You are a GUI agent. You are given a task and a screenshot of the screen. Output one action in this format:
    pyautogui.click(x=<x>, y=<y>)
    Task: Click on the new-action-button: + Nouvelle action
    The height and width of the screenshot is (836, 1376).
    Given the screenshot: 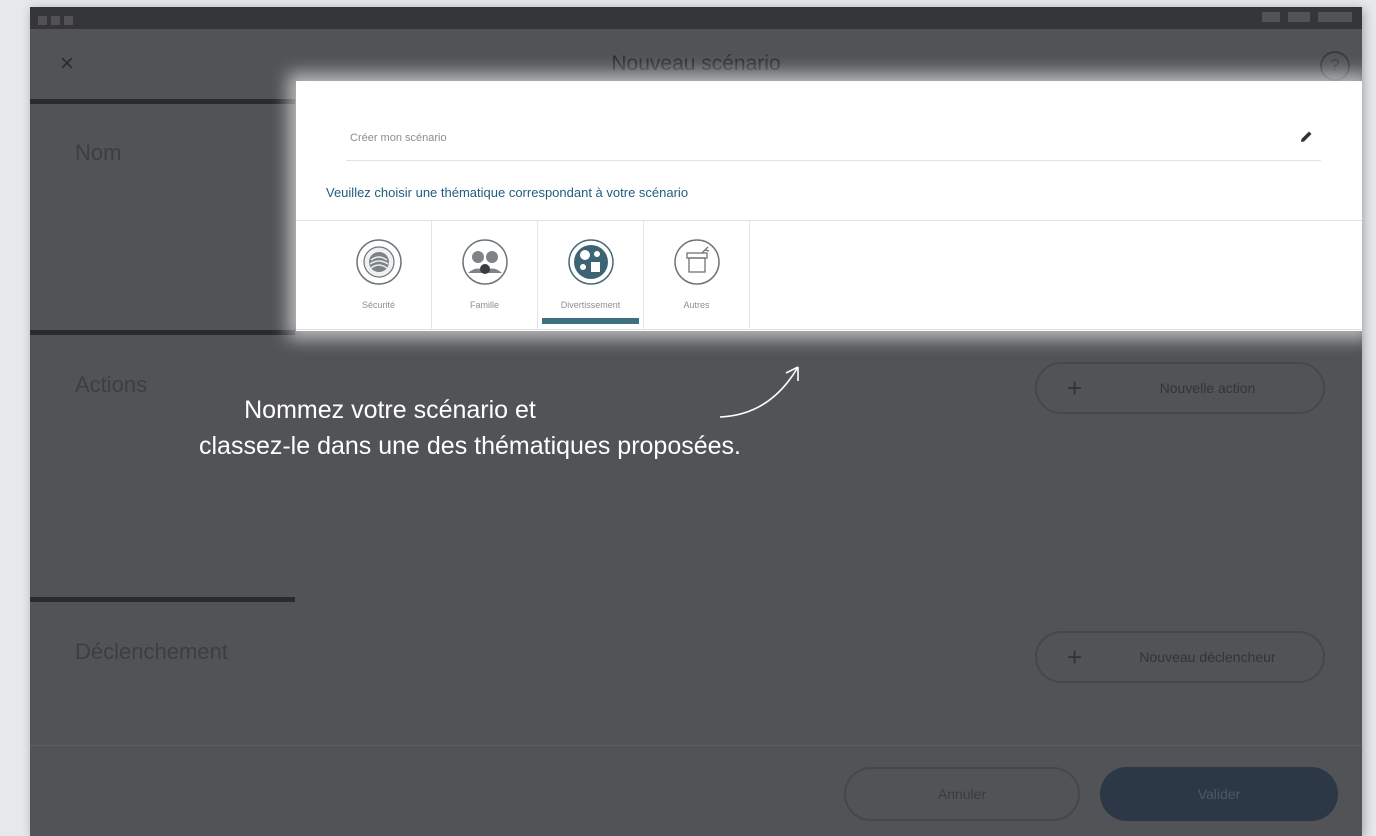 What is the action you would take?
    pyautogui.click(x=1180, y=388)
    